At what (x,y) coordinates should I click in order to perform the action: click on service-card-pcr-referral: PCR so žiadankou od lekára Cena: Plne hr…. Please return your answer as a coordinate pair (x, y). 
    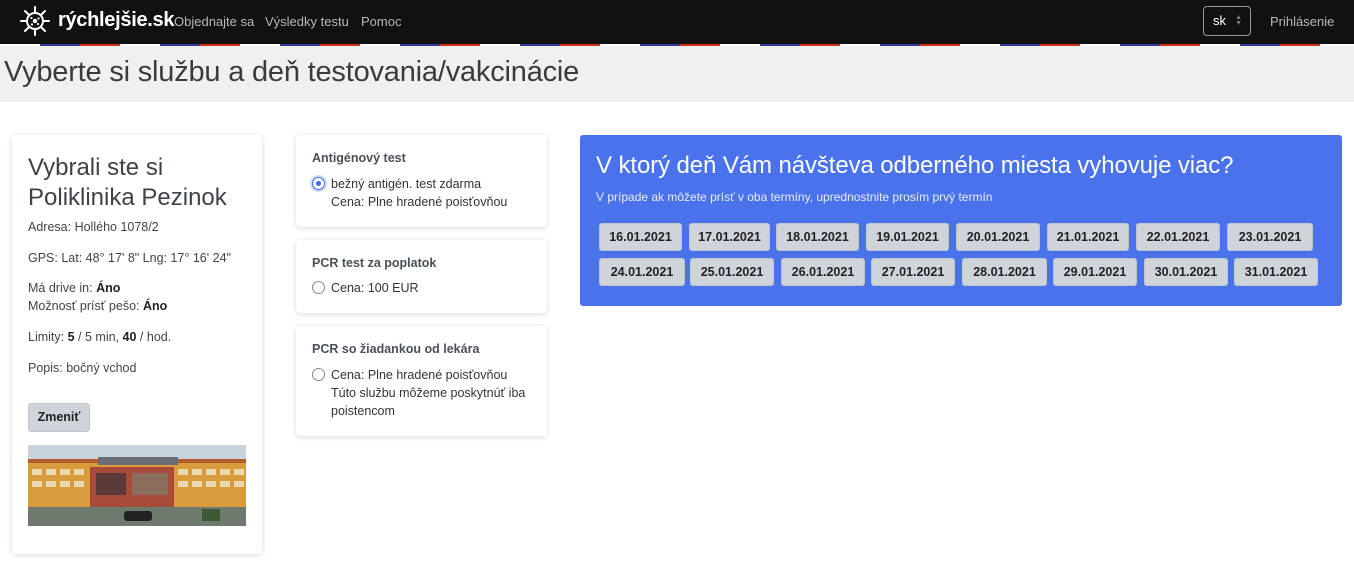
    Looking at the image, I should click on (421, 381).